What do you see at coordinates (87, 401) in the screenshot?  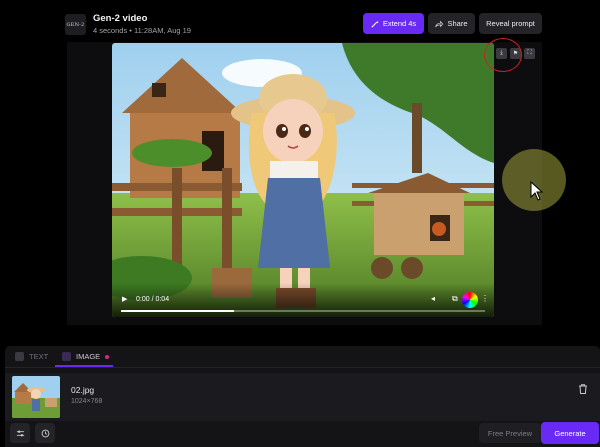 I see `file-dimensions: 1024×768` at bounding box center [87, 401].